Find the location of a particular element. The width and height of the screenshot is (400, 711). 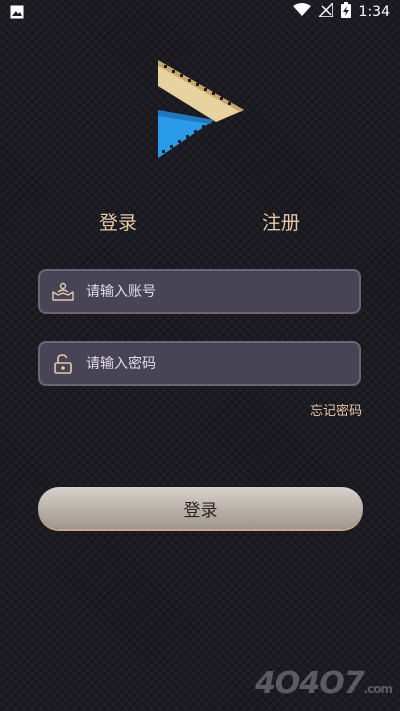

account-input is located at coordinates (221, 291).